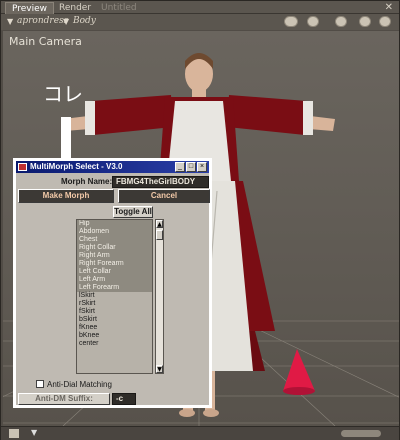 Image resolution: width=400 pixels, height=440 pixels. Describe the element at coordinates (34, 432) in the screenshot. I see `bottom-menu-arrow-icon: ▼` at that location.